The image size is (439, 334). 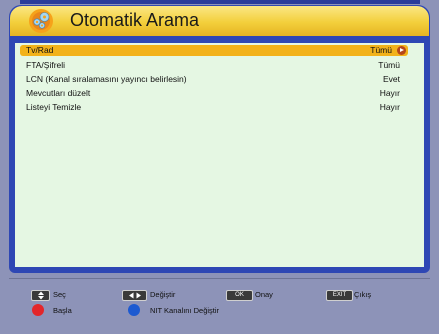 I want to click on help-nit-label: NIT Kanalını Değiştir, so click(x=185, y=310).